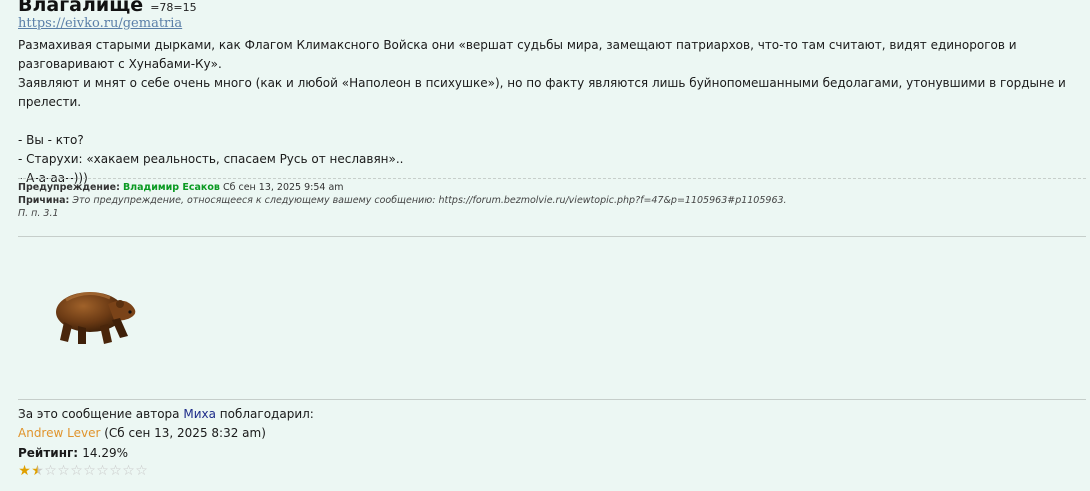 Image resolution: width=1090 pixels, height=491 pixels. I want to click on rating-label: Рейтинг:, so click(48, 453).